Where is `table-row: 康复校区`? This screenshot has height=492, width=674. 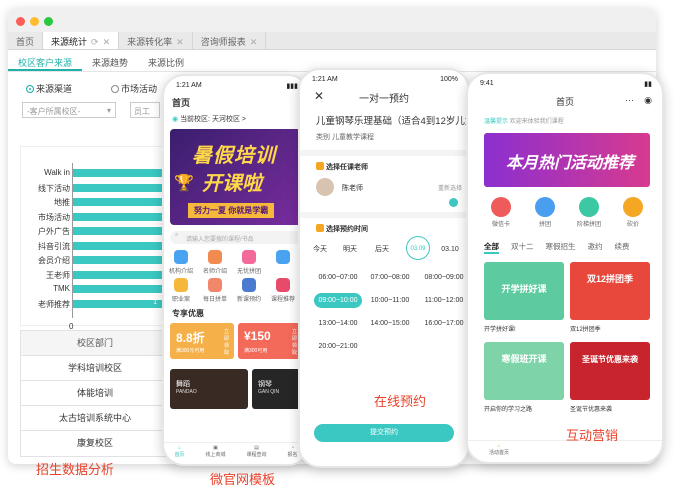
table-row: 康复校区 is located at coordinates (95, 443).